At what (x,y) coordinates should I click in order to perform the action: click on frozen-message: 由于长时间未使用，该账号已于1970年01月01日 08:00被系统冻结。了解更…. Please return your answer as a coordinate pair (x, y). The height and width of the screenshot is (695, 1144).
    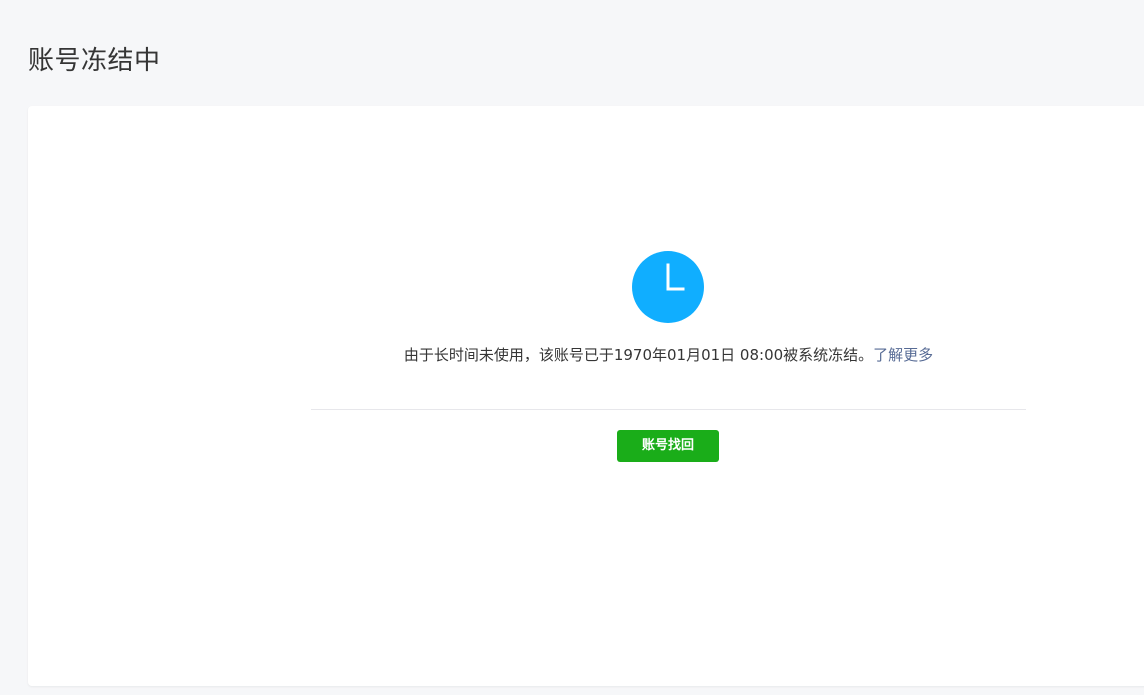
    Looking at the image, I should click on (668, 355).